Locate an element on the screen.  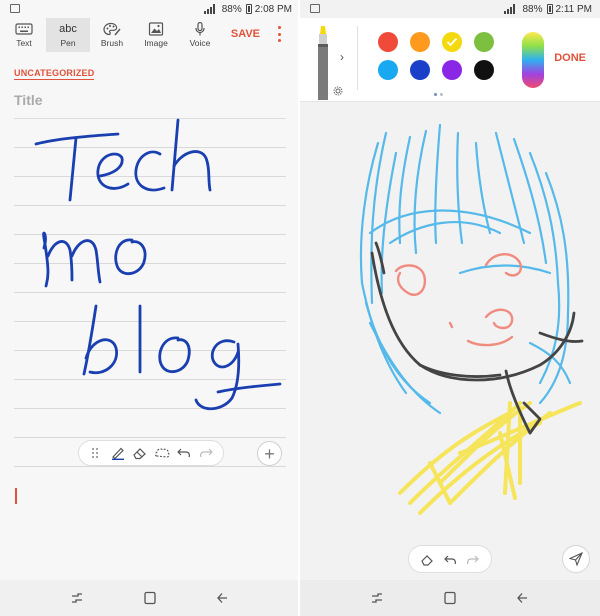
pen-settings-panel: › DONE is located at coordinates (450, 60).